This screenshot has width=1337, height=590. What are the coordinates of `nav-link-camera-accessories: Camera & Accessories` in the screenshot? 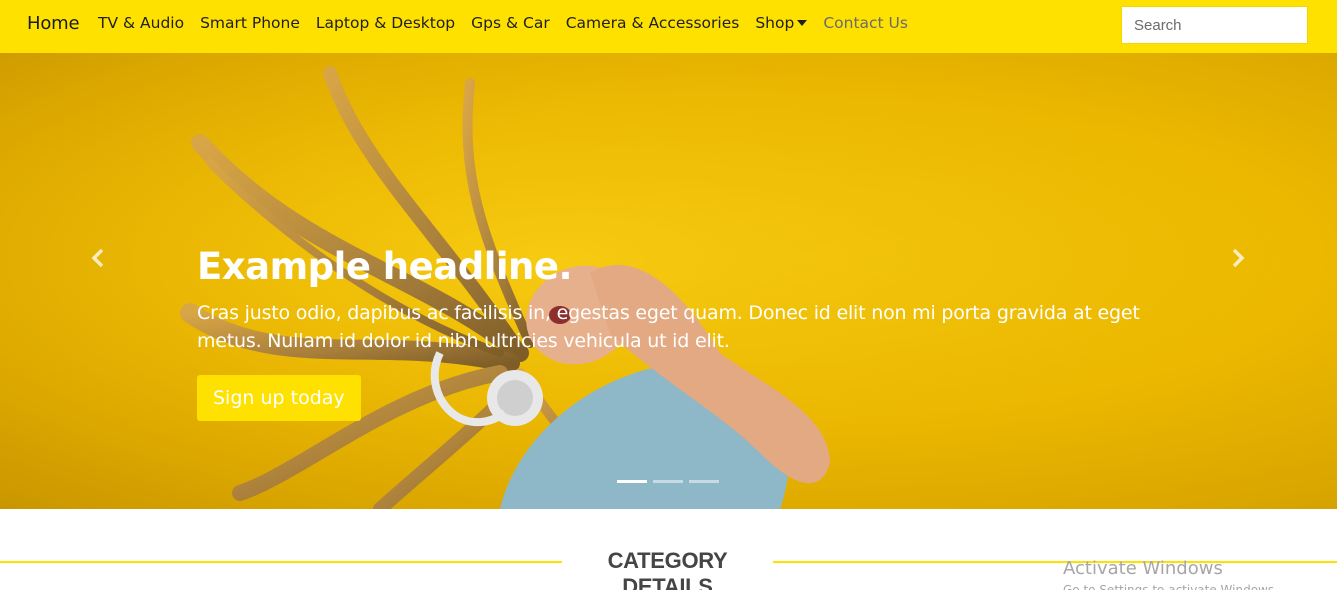 It's located at (653, 23).